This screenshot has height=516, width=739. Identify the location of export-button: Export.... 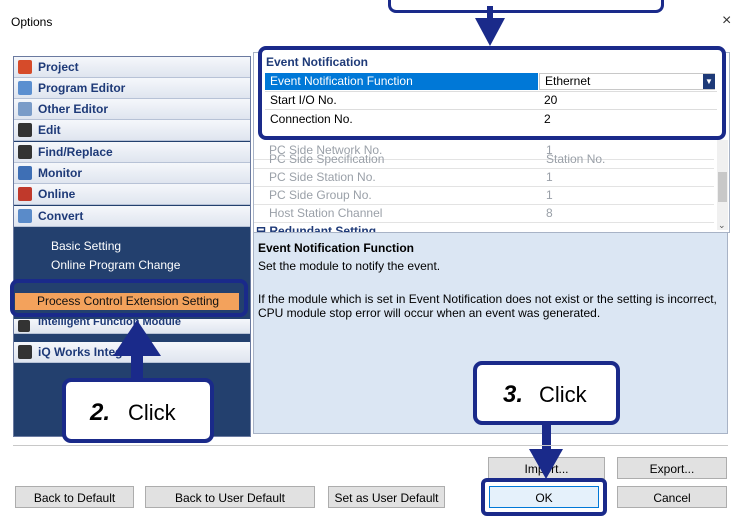
(672, 468).